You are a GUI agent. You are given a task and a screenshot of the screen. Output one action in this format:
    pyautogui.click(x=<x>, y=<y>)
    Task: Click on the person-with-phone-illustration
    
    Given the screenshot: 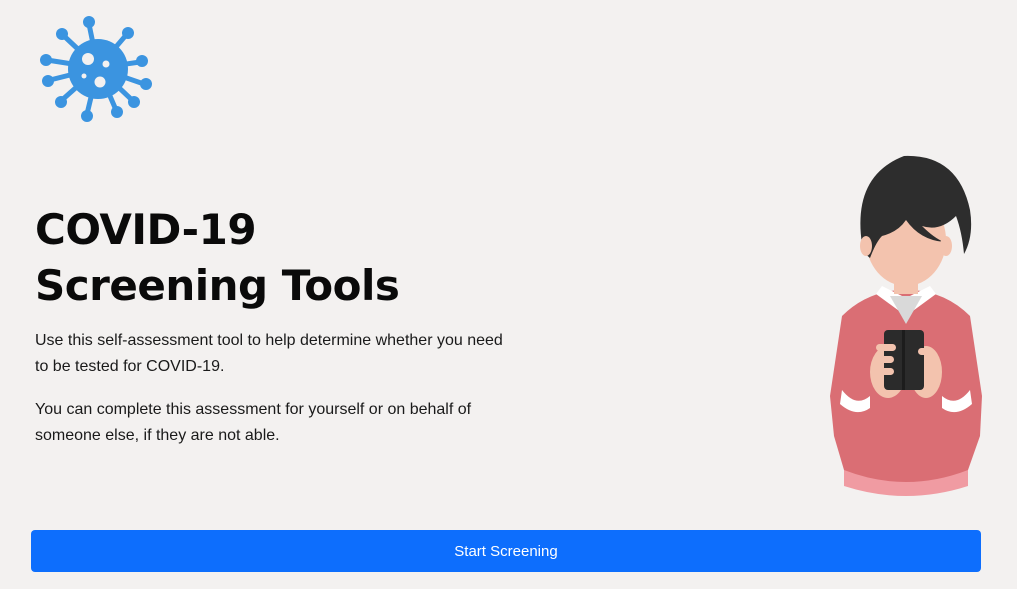 What is the action you would take?
    pyautogui.click(x=906, y=325)
    